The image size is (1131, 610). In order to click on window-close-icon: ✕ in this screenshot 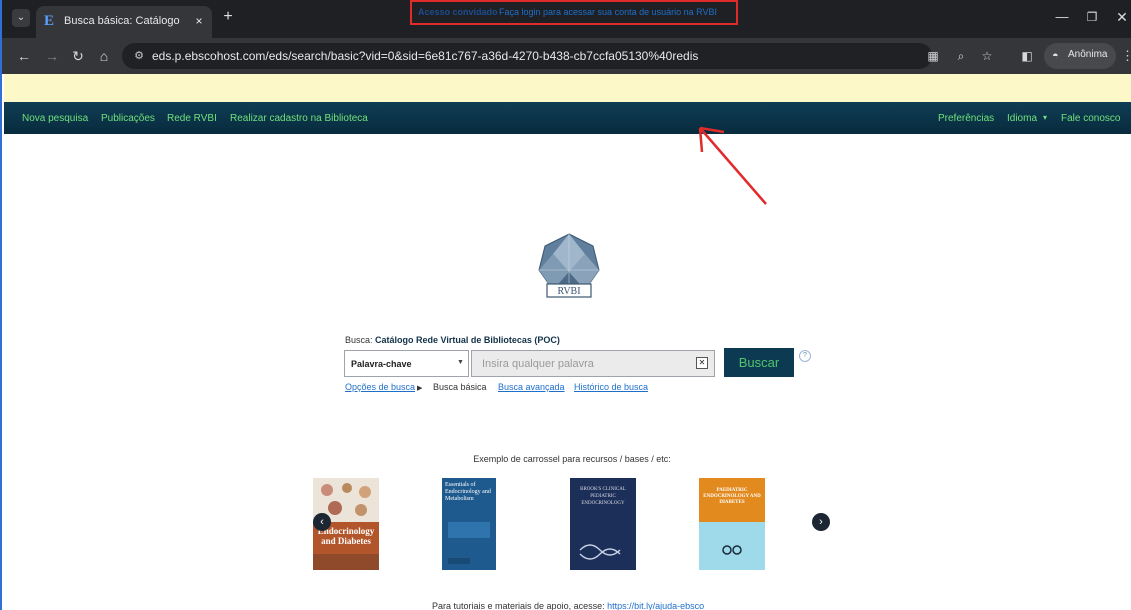, I will do `click(1121, 17)`.